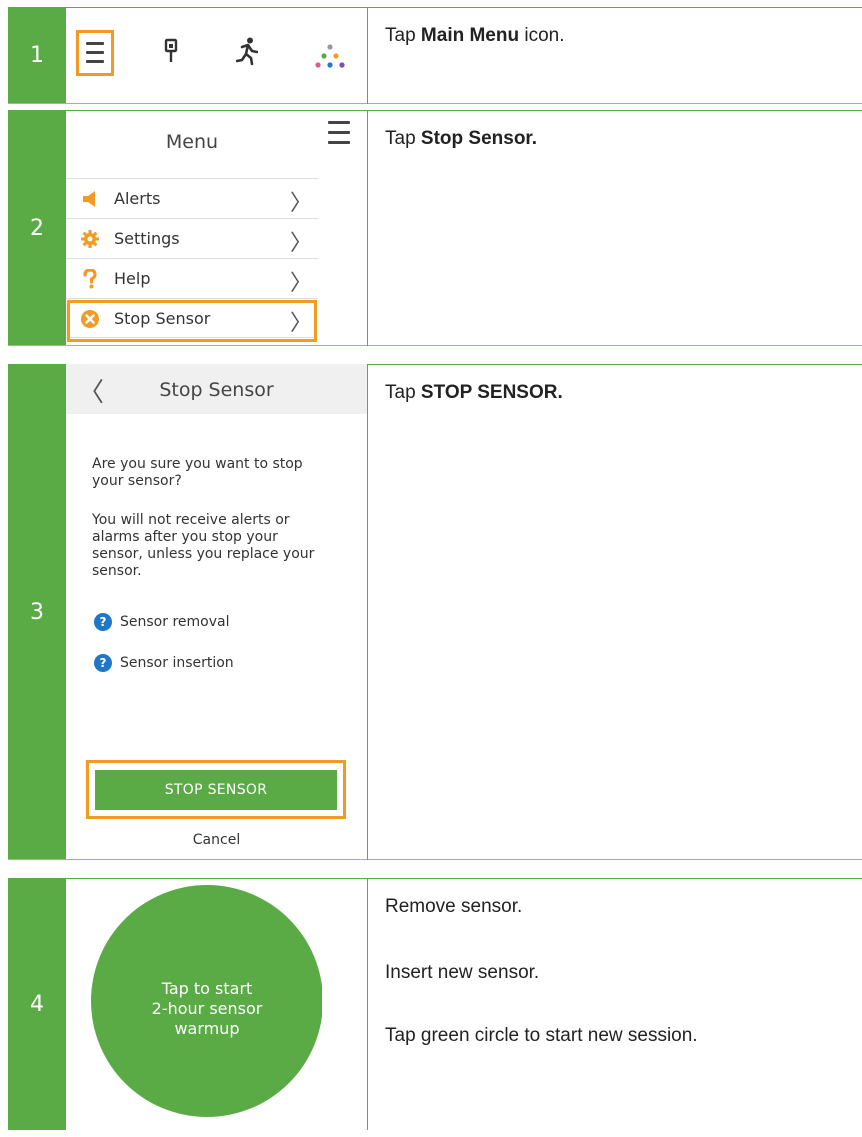 The width and height of the screenshot is (862, 1137). Describe the element at coordinates (541, 1035) in the screenshot. I see `instruction-line: Tap green circle to start new session.` at that location.